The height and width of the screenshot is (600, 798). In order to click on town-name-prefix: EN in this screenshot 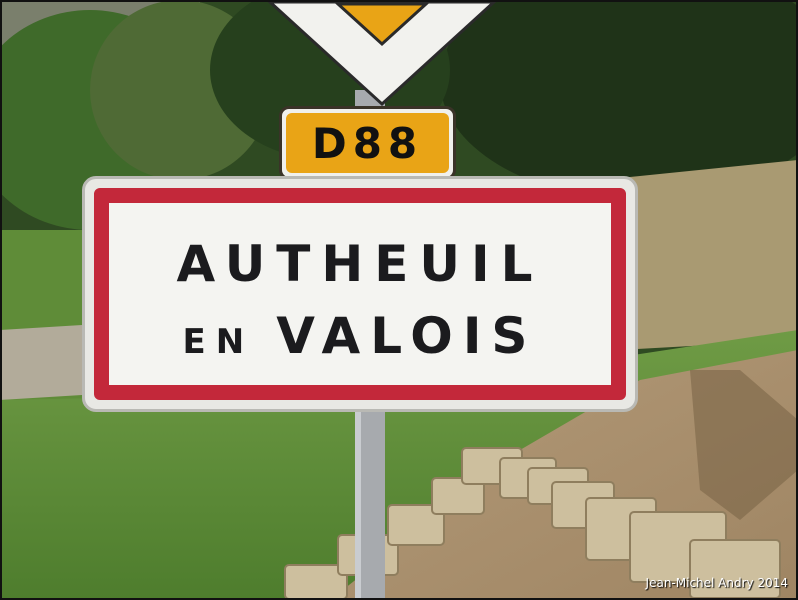, I will do `click(218, 342)`.